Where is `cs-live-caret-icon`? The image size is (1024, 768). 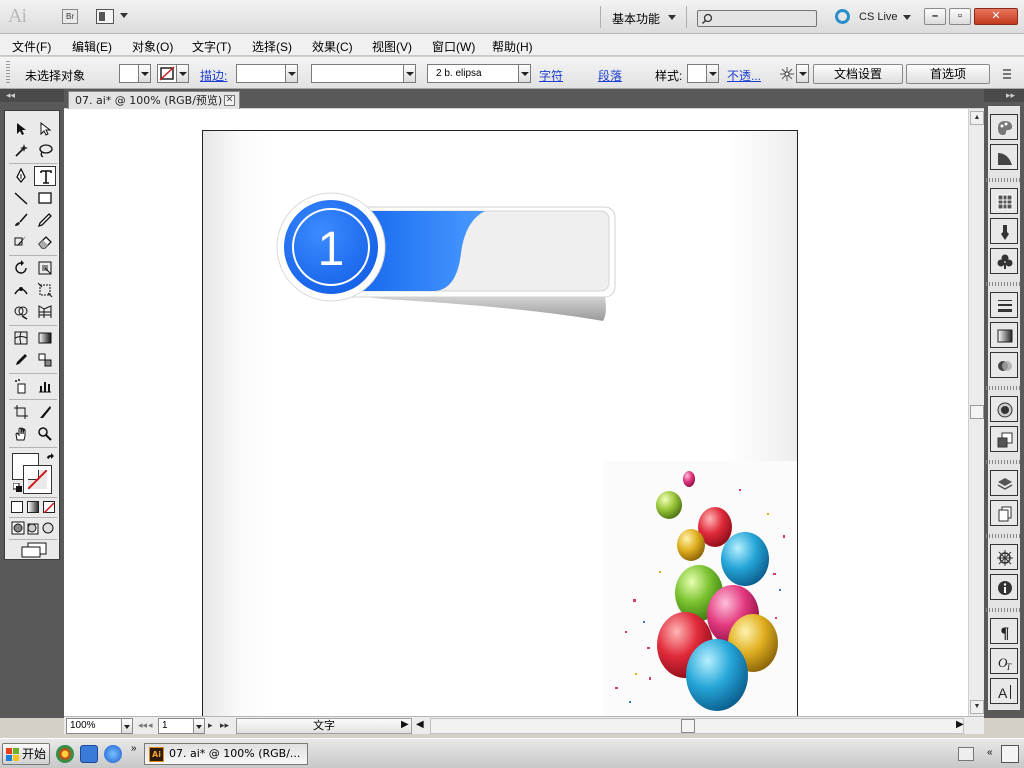
cs-live-caret-icon is located at coordinates (907, 17).